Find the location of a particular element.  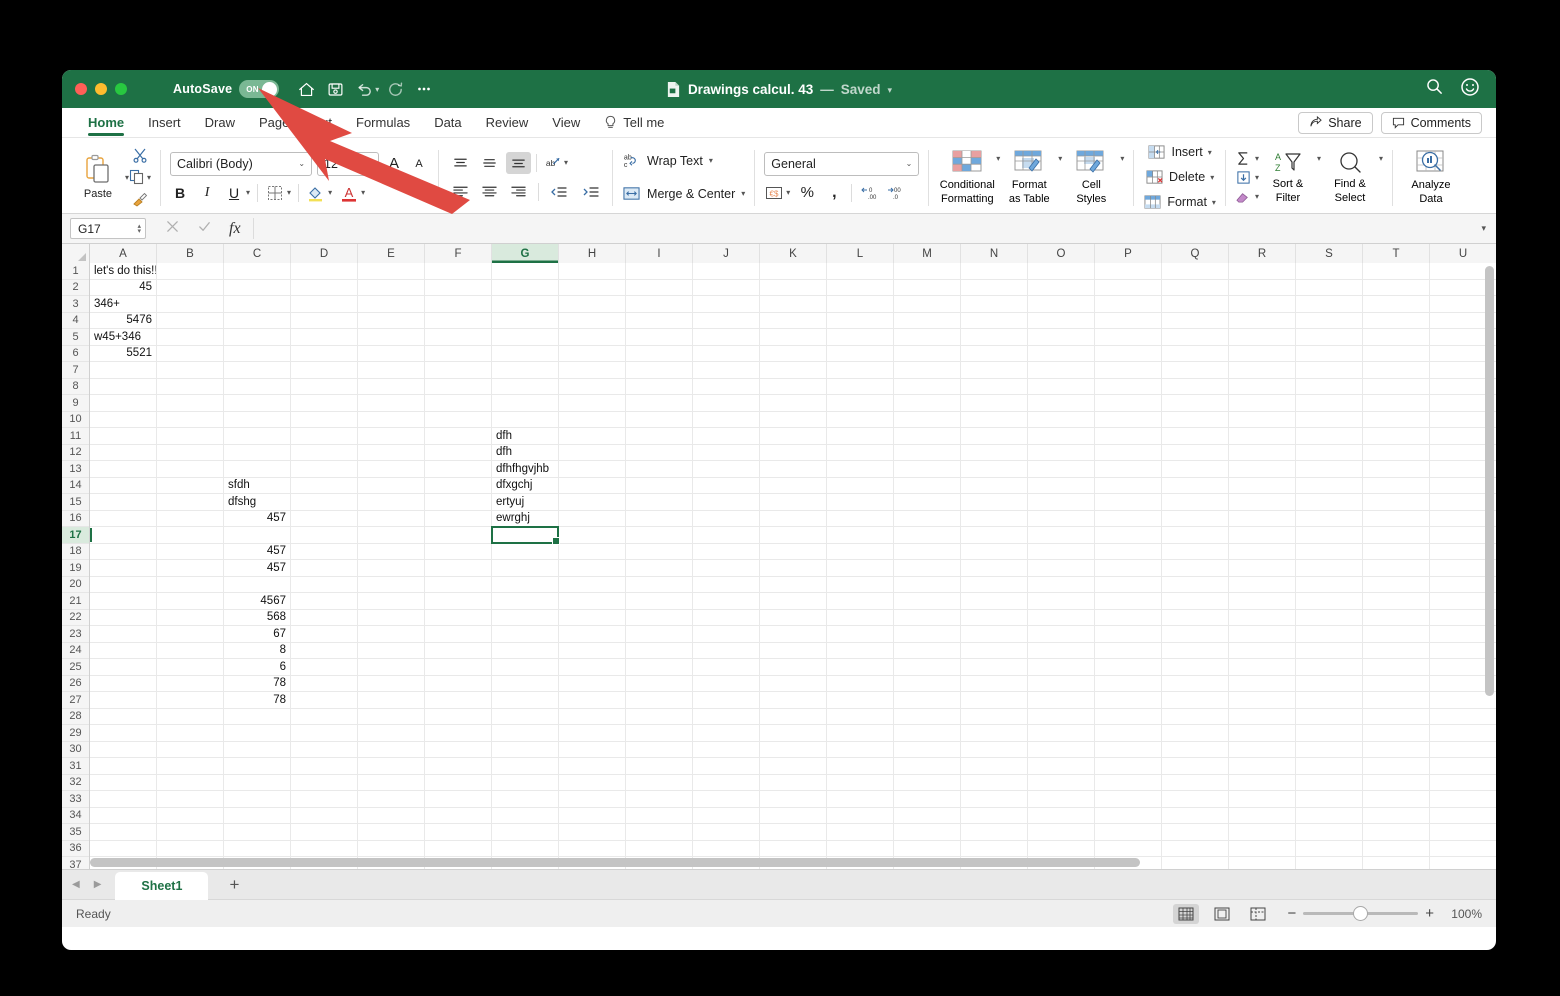

cell-N32 is located at coordinates (994, 782).